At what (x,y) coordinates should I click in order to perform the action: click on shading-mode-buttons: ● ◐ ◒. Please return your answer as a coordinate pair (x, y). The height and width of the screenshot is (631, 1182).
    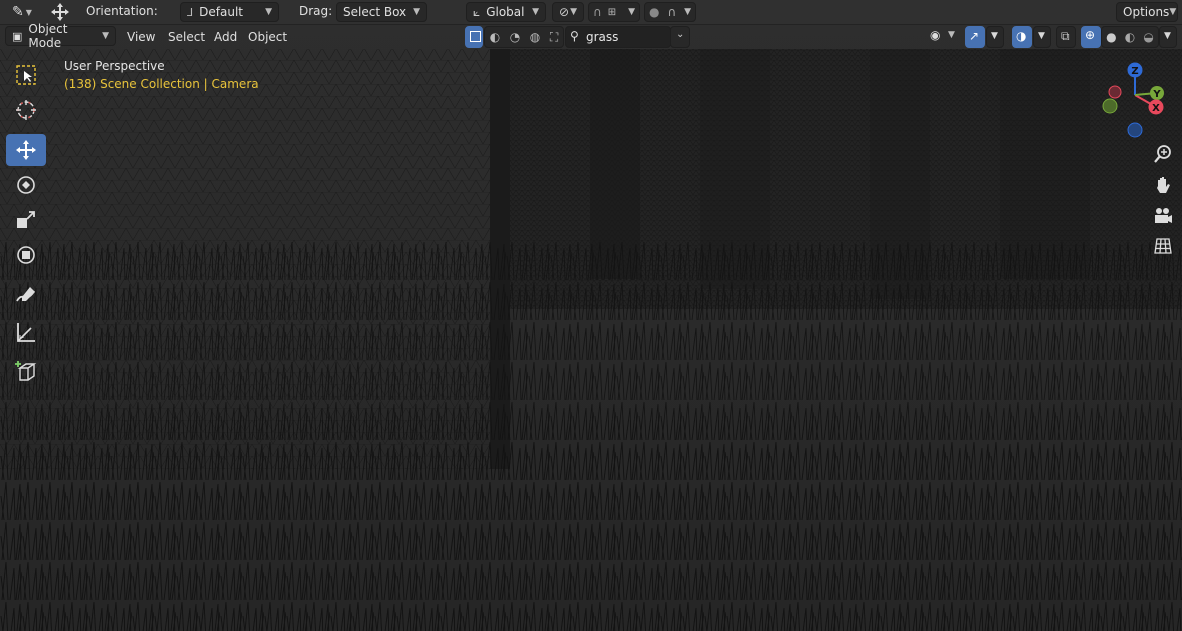
    Looking at the image, I should click on (1130, 37).